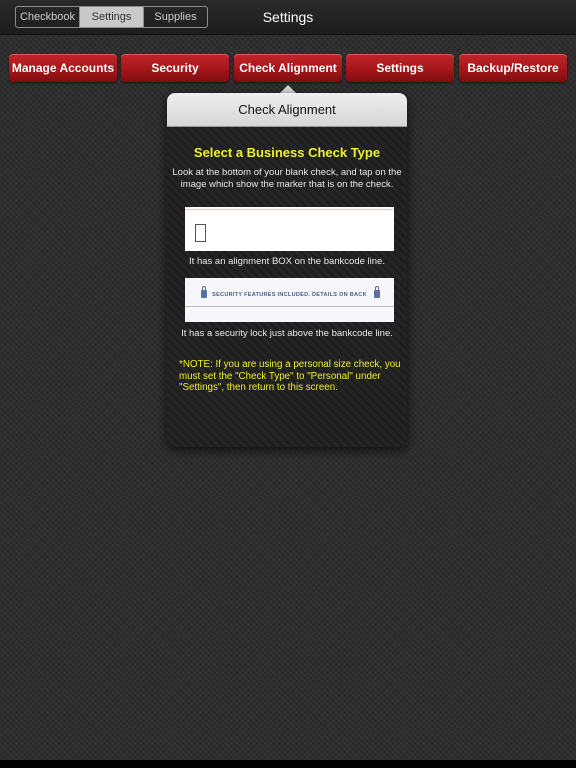 Image resolution: width=576 pixels, height=768 pixels. I want to click on security-button: Security, so click(175, 68).